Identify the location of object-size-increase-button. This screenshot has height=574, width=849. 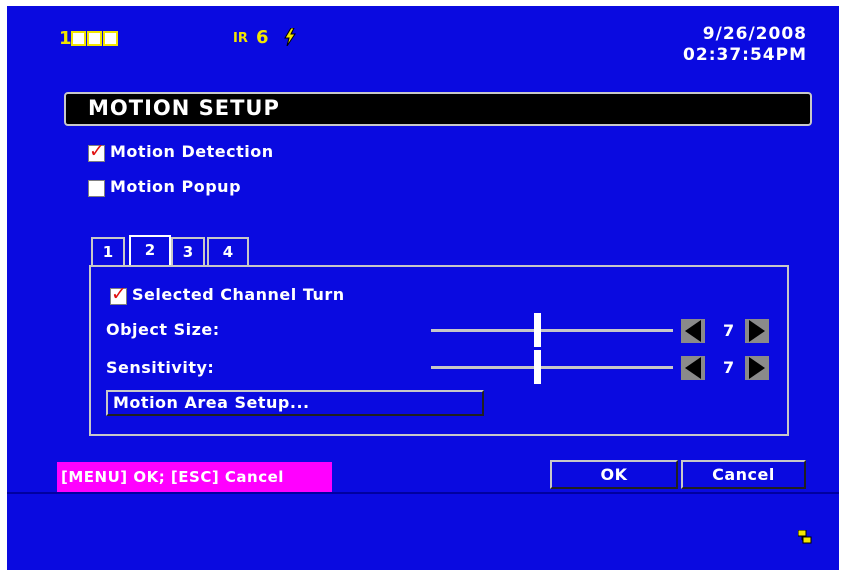
(757, 331).